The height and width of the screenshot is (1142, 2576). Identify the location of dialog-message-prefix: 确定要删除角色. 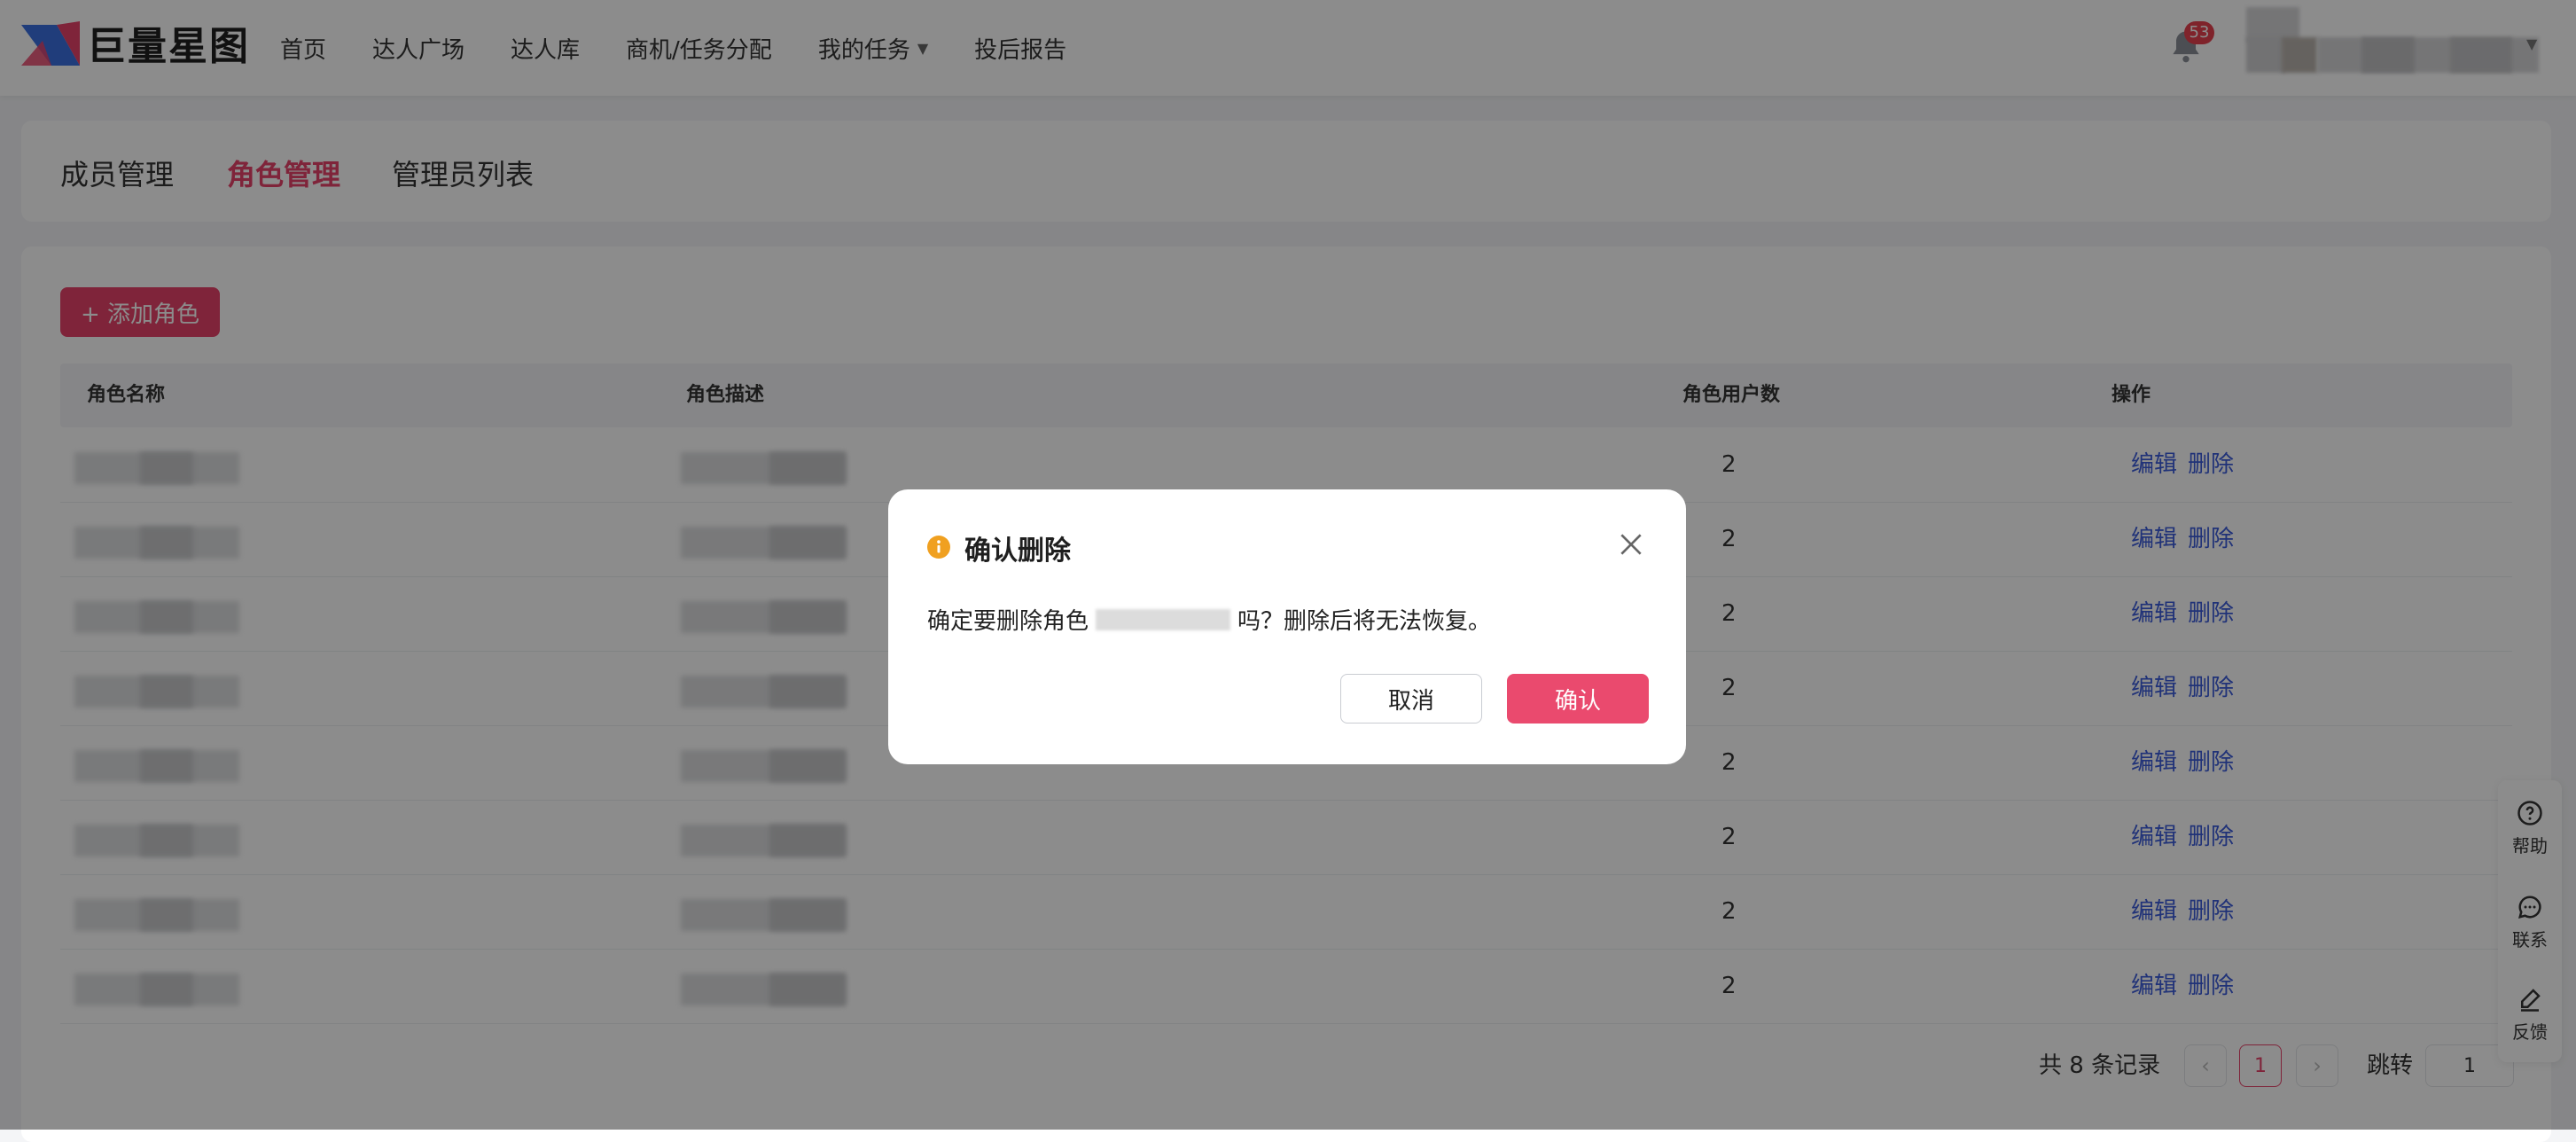
(1008, 621).